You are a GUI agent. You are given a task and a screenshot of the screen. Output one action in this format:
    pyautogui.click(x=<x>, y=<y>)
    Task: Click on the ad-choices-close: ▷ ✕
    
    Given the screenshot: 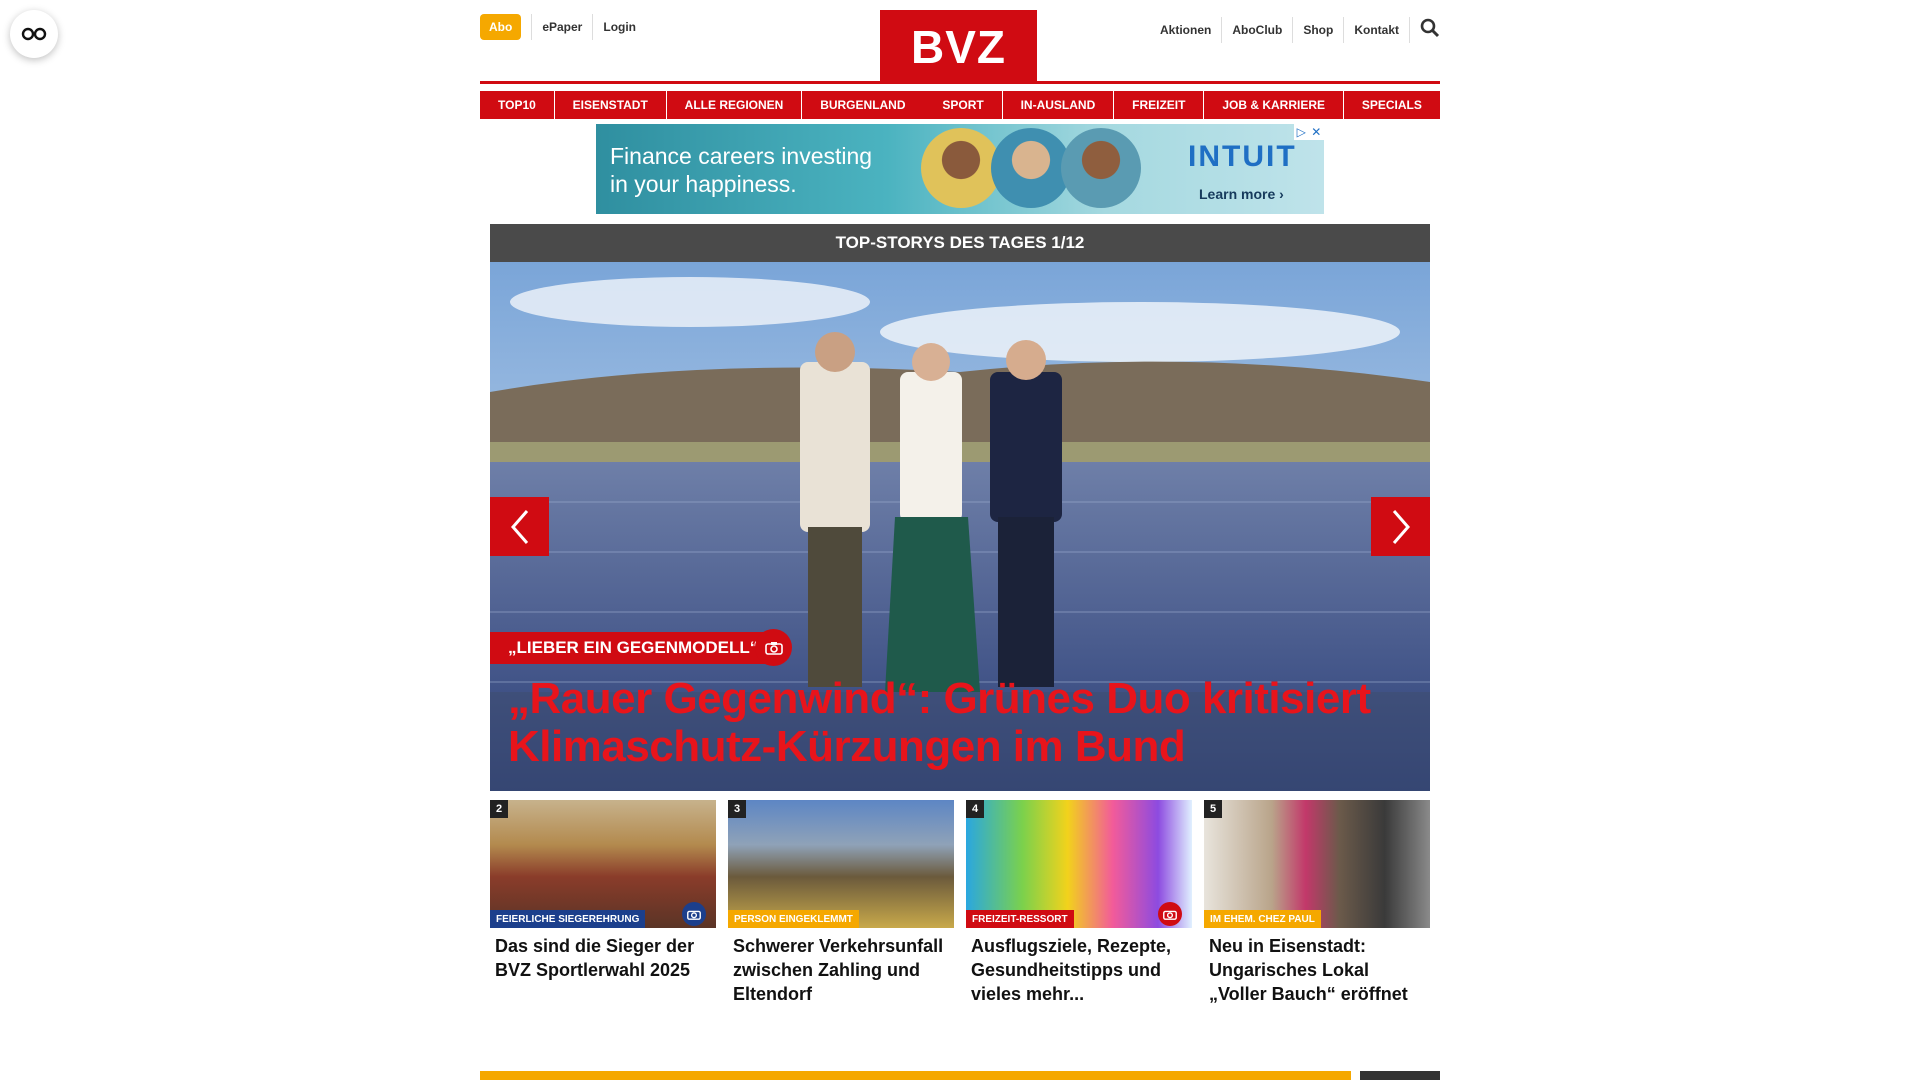 What is the action you would take?
    pyautogui.click(x=1309, y=132)
    